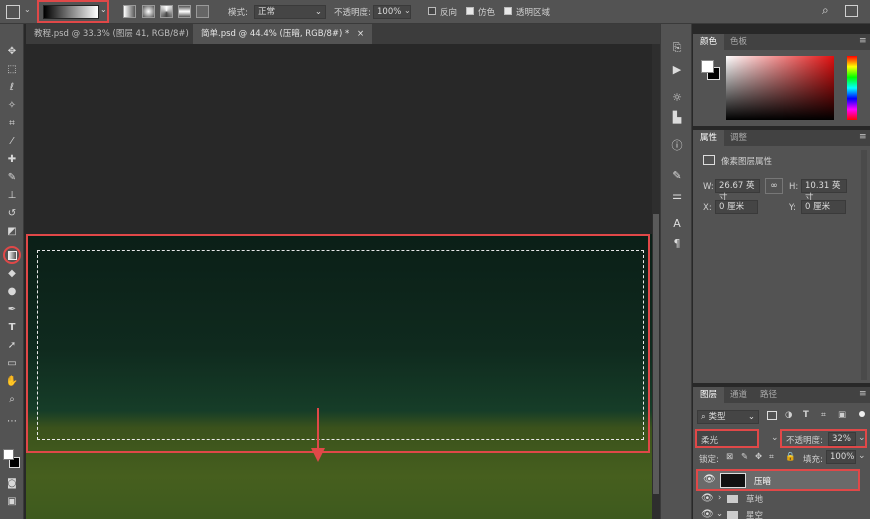 This screenshot has width=870, height=519. I want to click on height-field: 10.31 英寸, so click(824, 191).